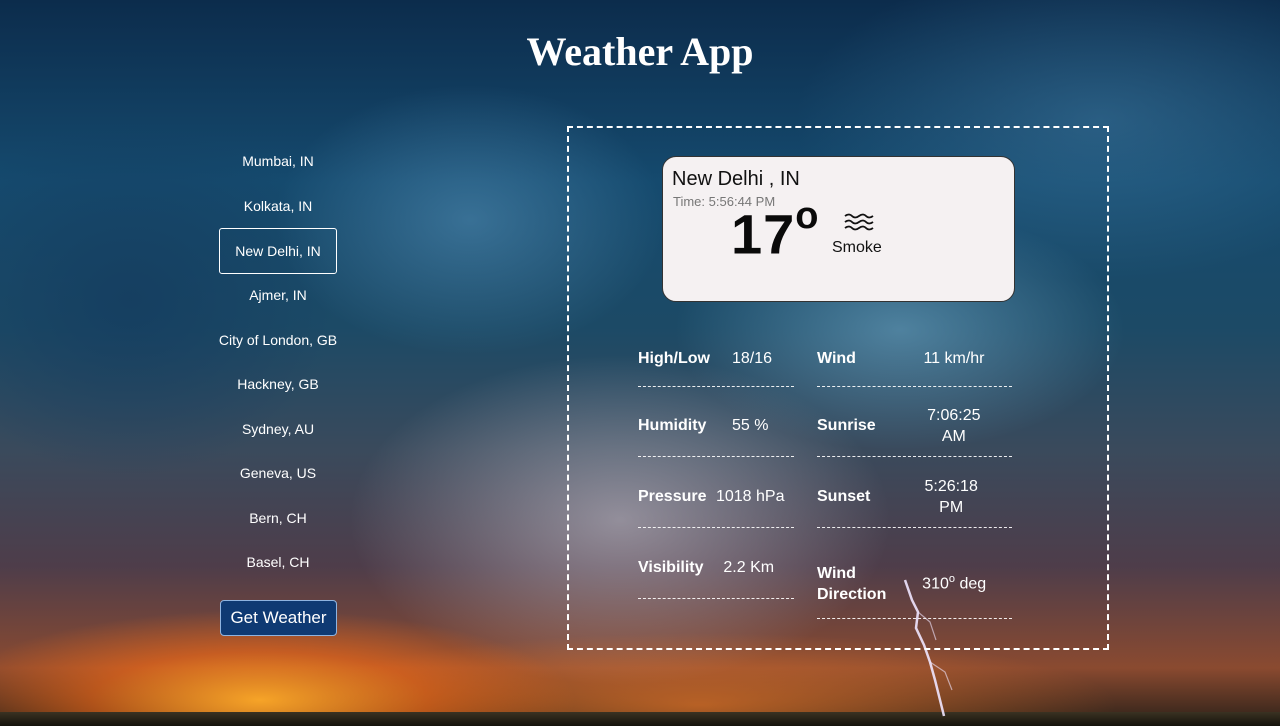  What do you see at coordinates (672, 425) in the screenshot?
I see `stat-label: Humidity` at bounding box center [672, 425].